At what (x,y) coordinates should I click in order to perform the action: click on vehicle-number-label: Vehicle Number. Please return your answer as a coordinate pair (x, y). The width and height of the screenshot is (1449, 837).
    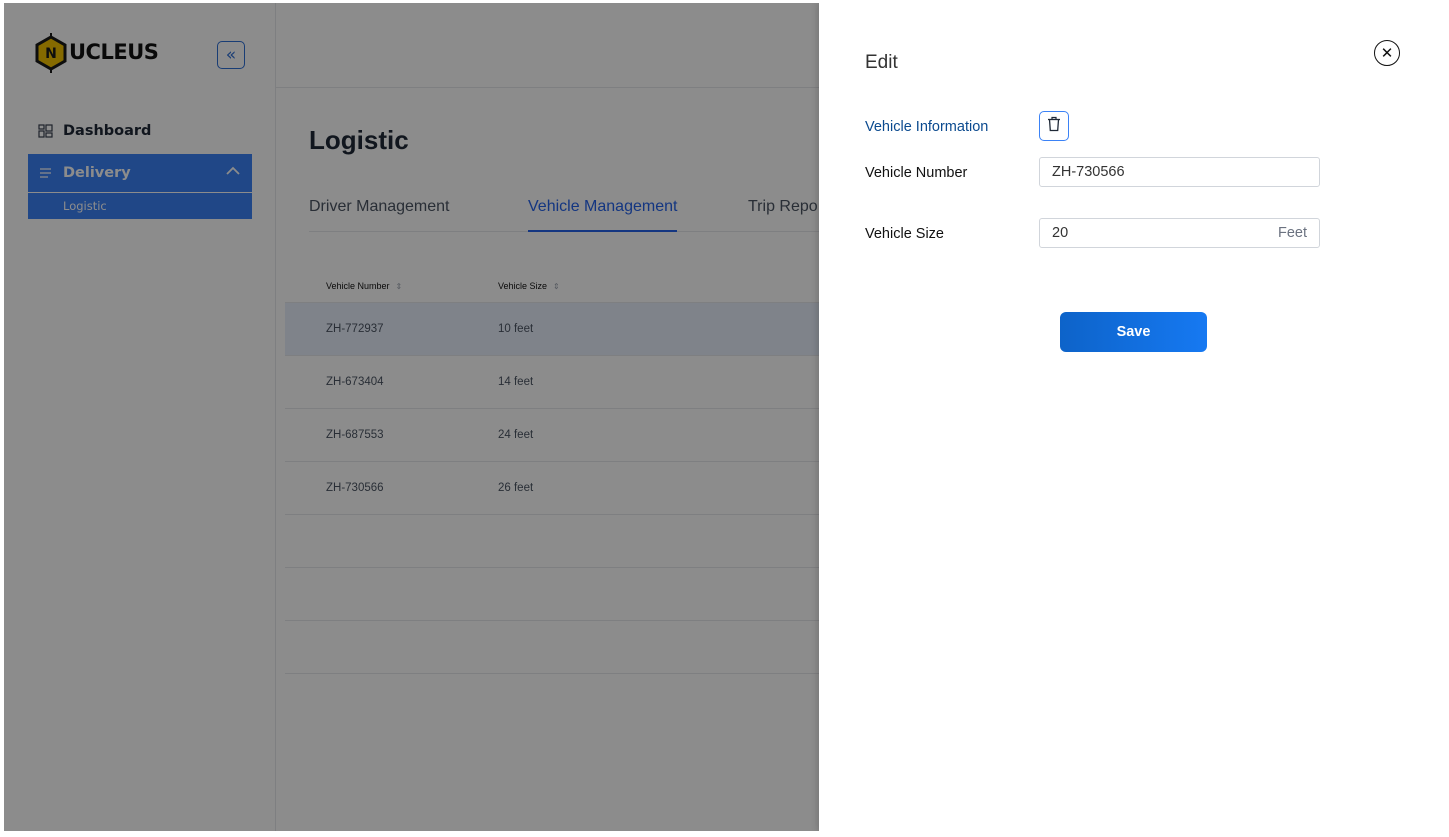
    Looking at the image, I should click on (916, 173).